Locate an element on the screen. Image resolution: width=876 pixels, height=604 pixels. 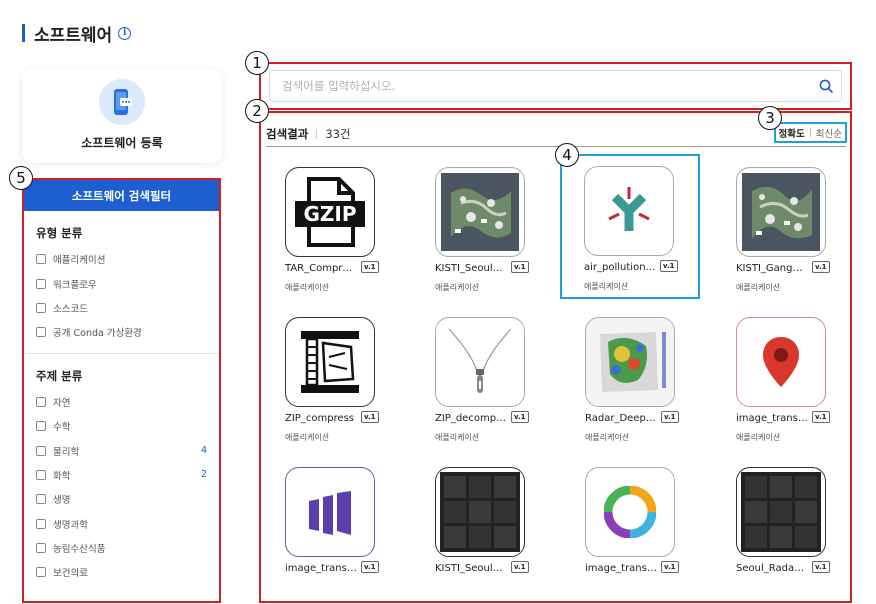
search-icon is located at coordinates (826, 86).